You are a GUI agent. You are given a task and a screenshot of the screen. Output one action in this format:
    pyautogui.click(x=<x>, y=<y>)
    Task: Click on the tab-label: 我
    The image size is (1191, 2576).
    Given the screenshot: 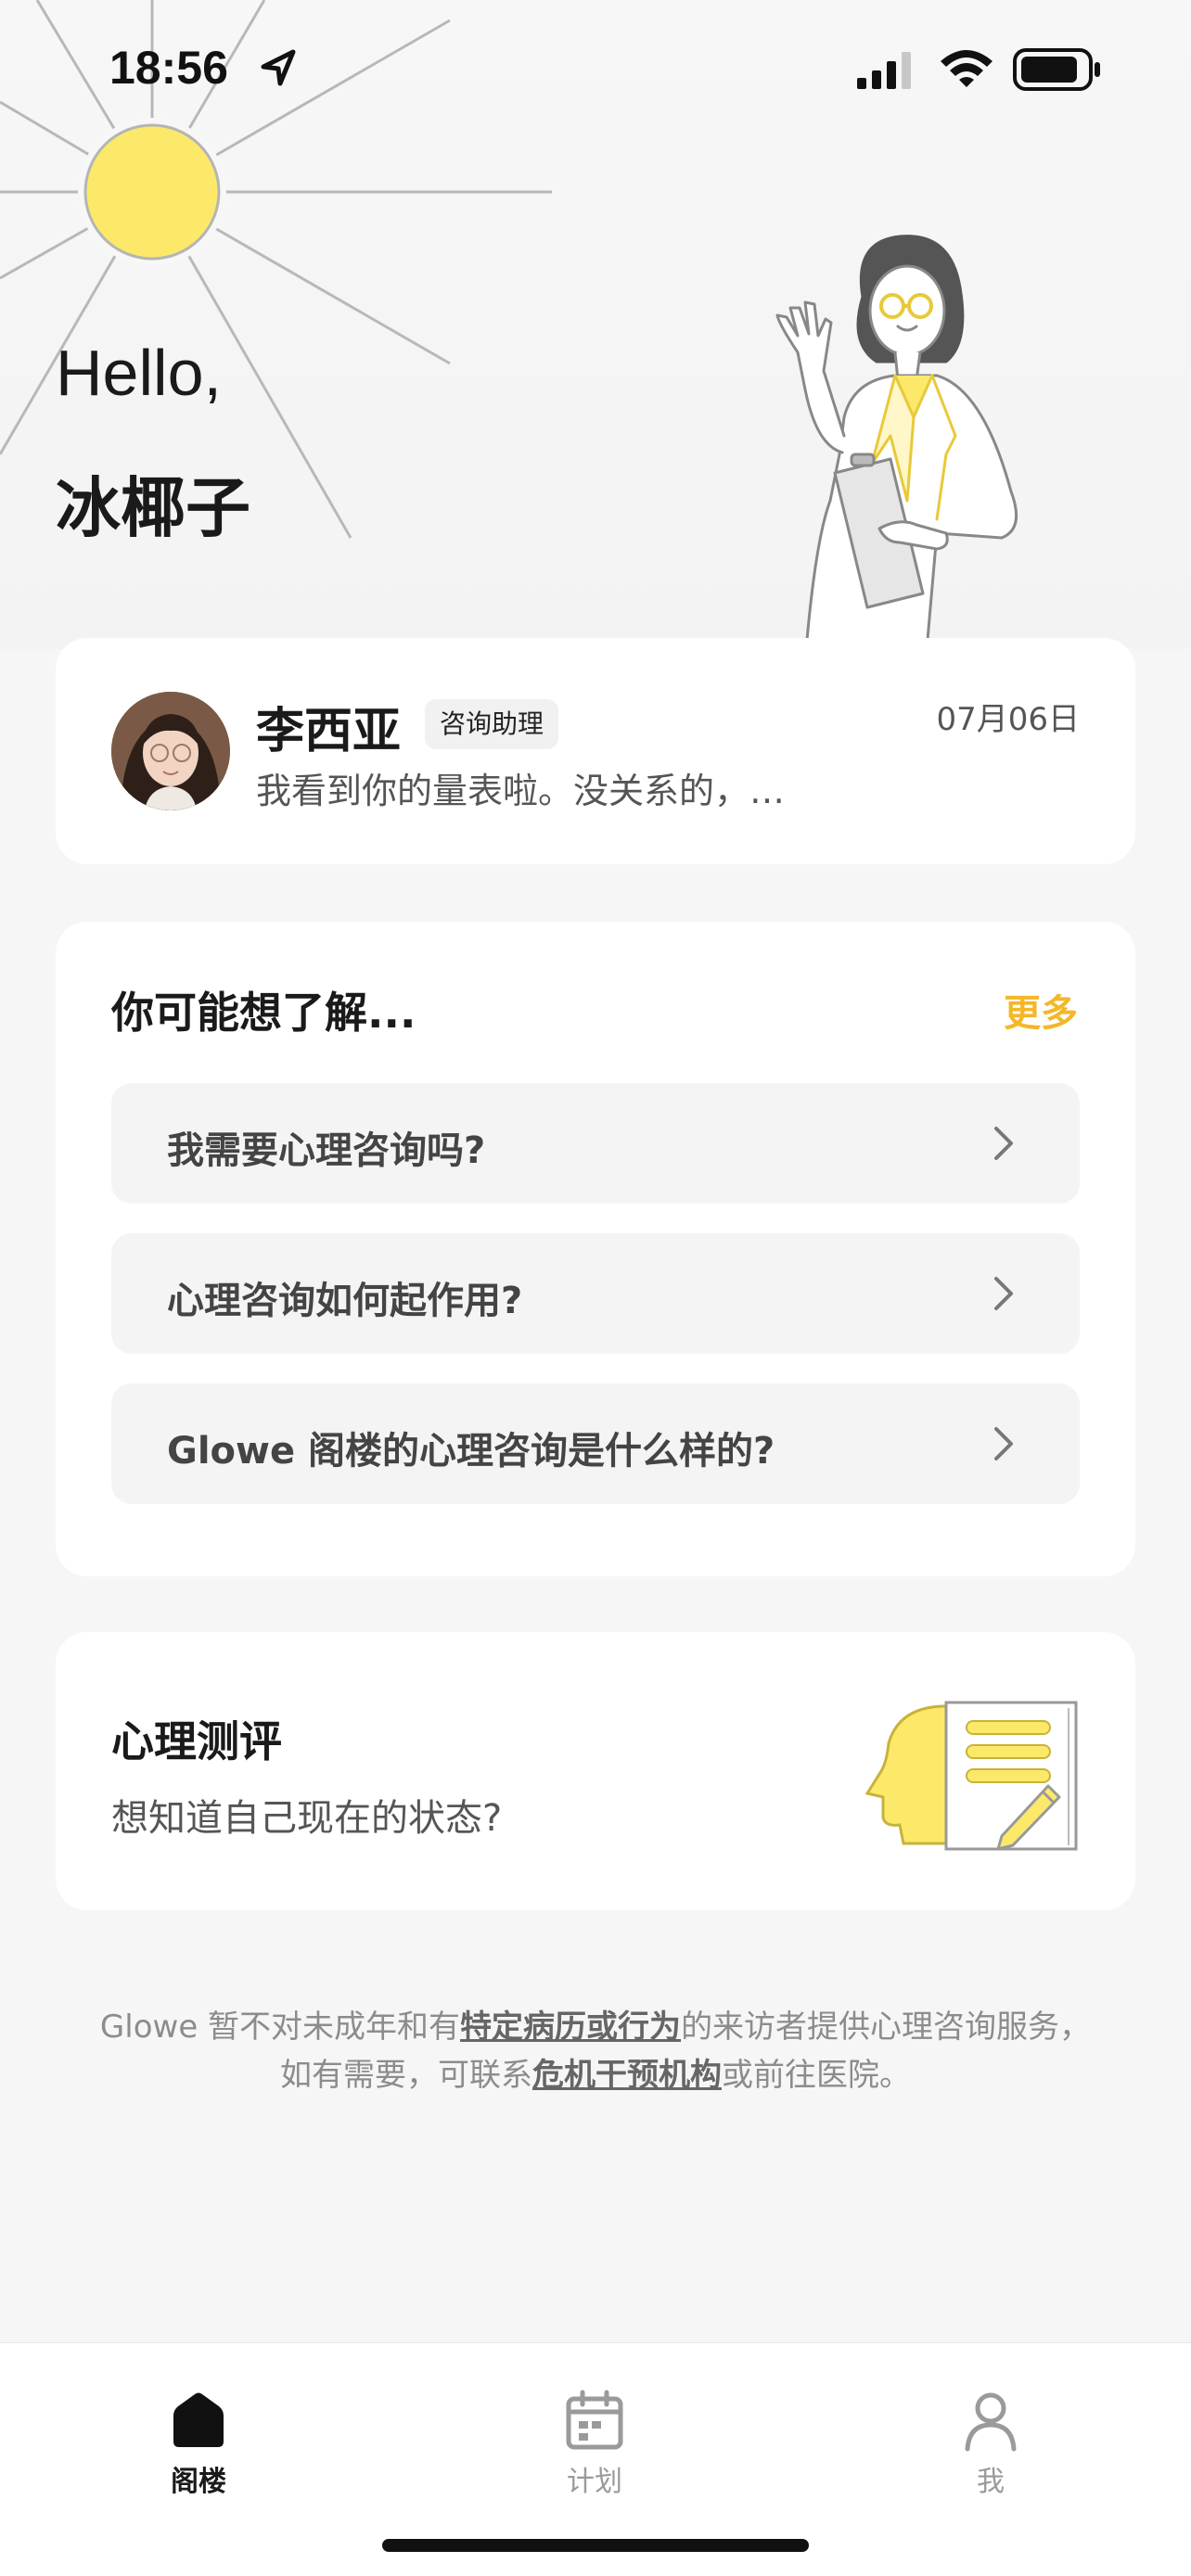 What is the action you would take?
    pyautogui.click(x=991, y=2482)
    